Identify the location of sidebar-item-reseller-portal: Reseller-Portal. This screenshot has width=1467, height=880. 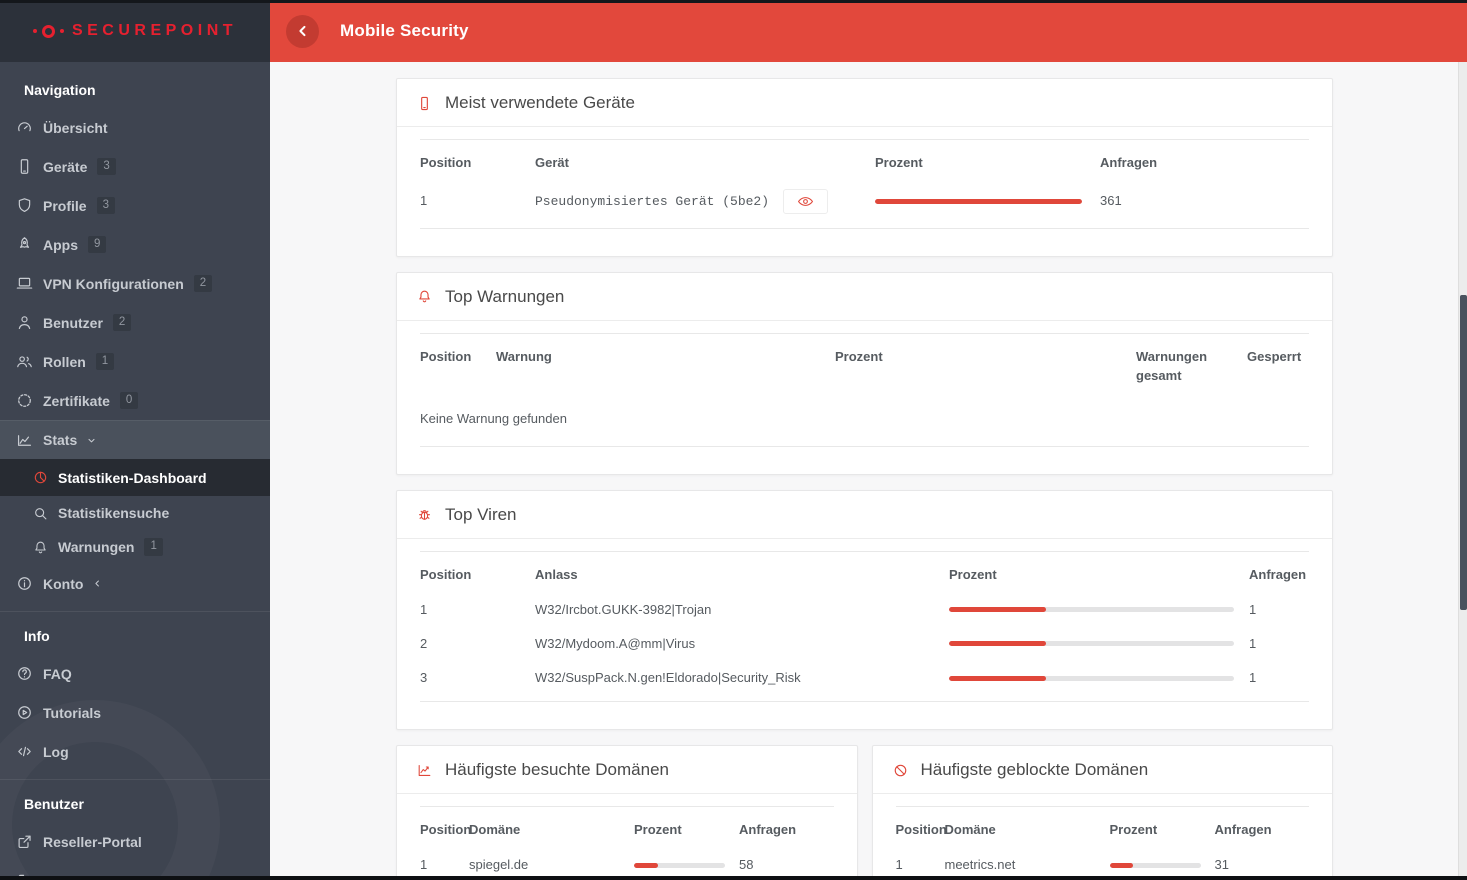
(135, 841).